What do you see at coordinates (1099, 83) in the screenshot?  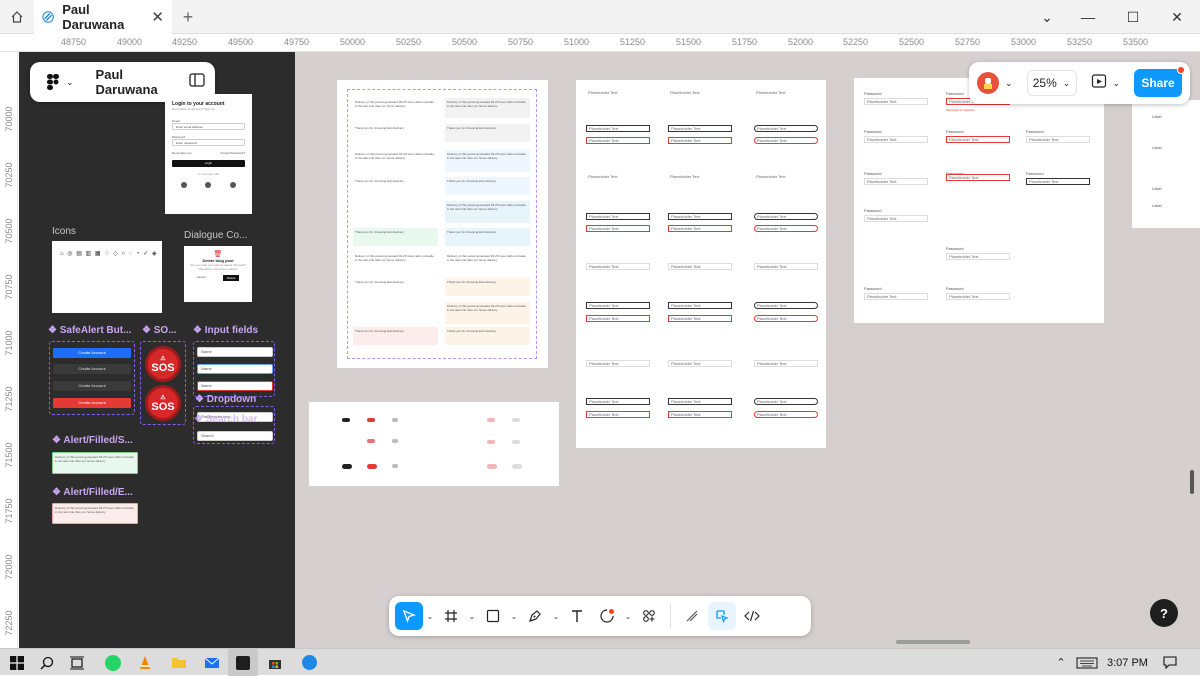 I see `present-icon` at bounding box center [1099, 83].